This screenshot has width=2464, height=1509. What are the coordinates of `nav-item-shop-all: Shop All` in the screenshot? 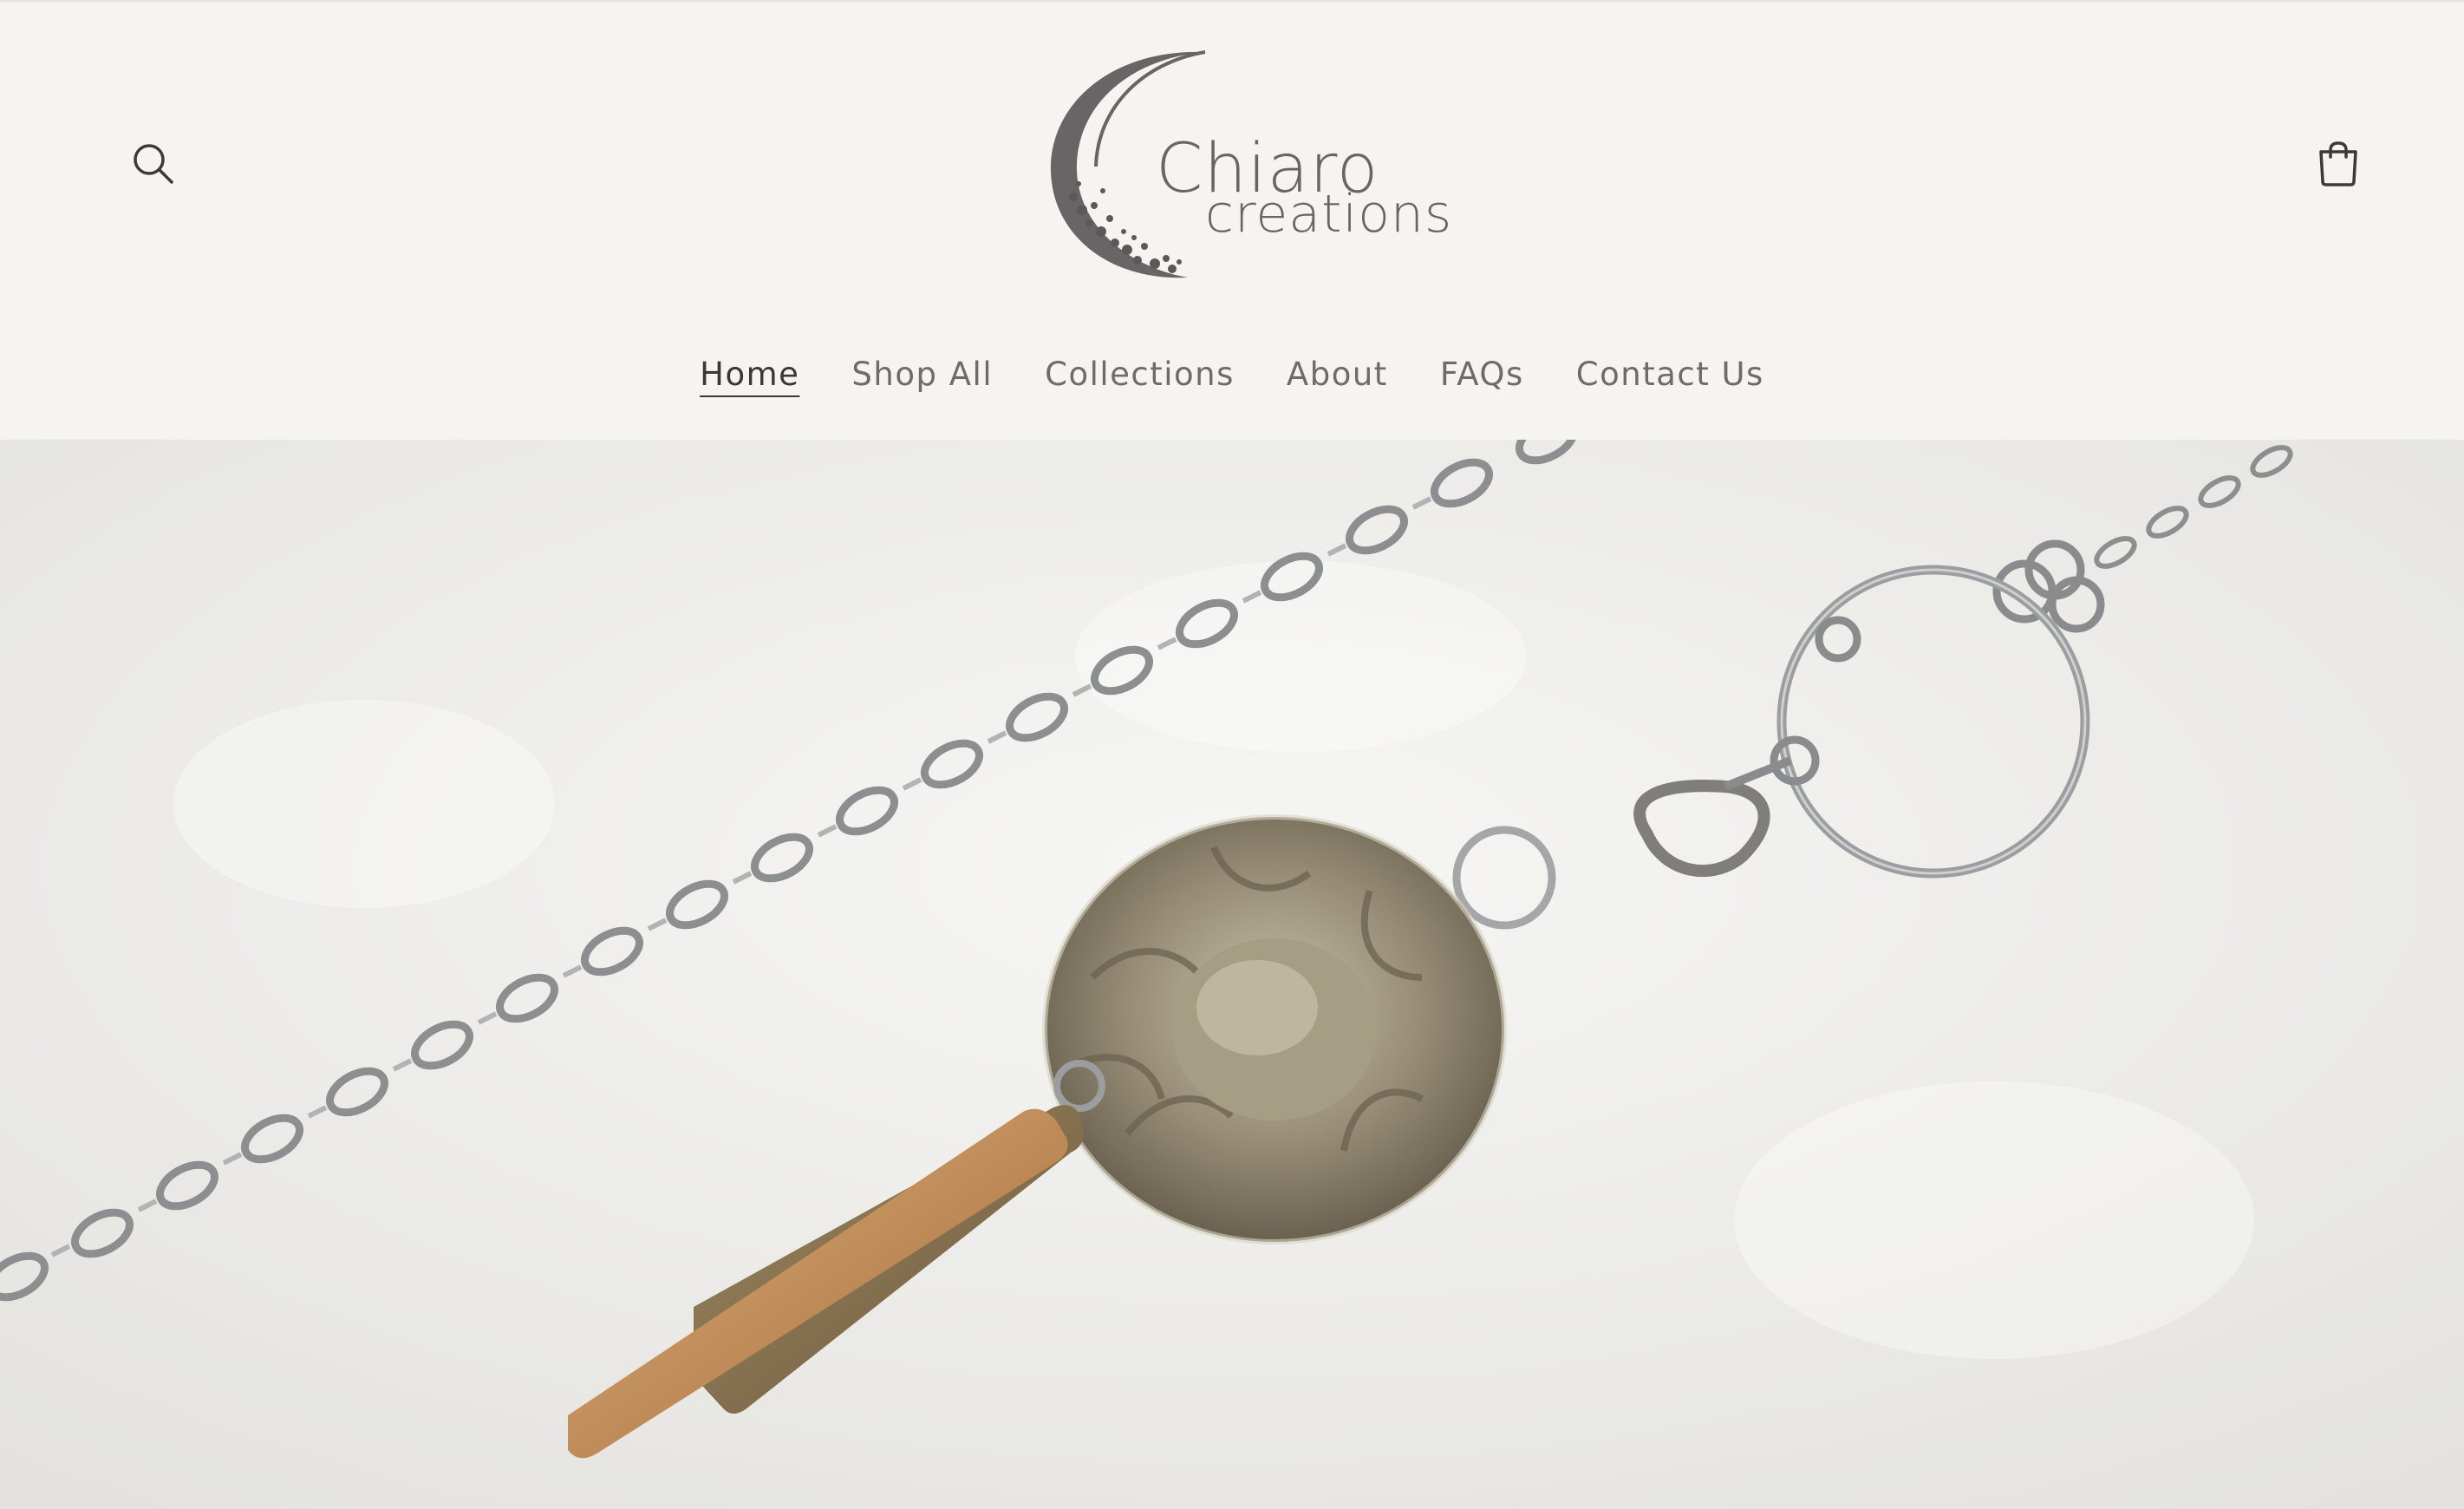 It's located at (922, 375).